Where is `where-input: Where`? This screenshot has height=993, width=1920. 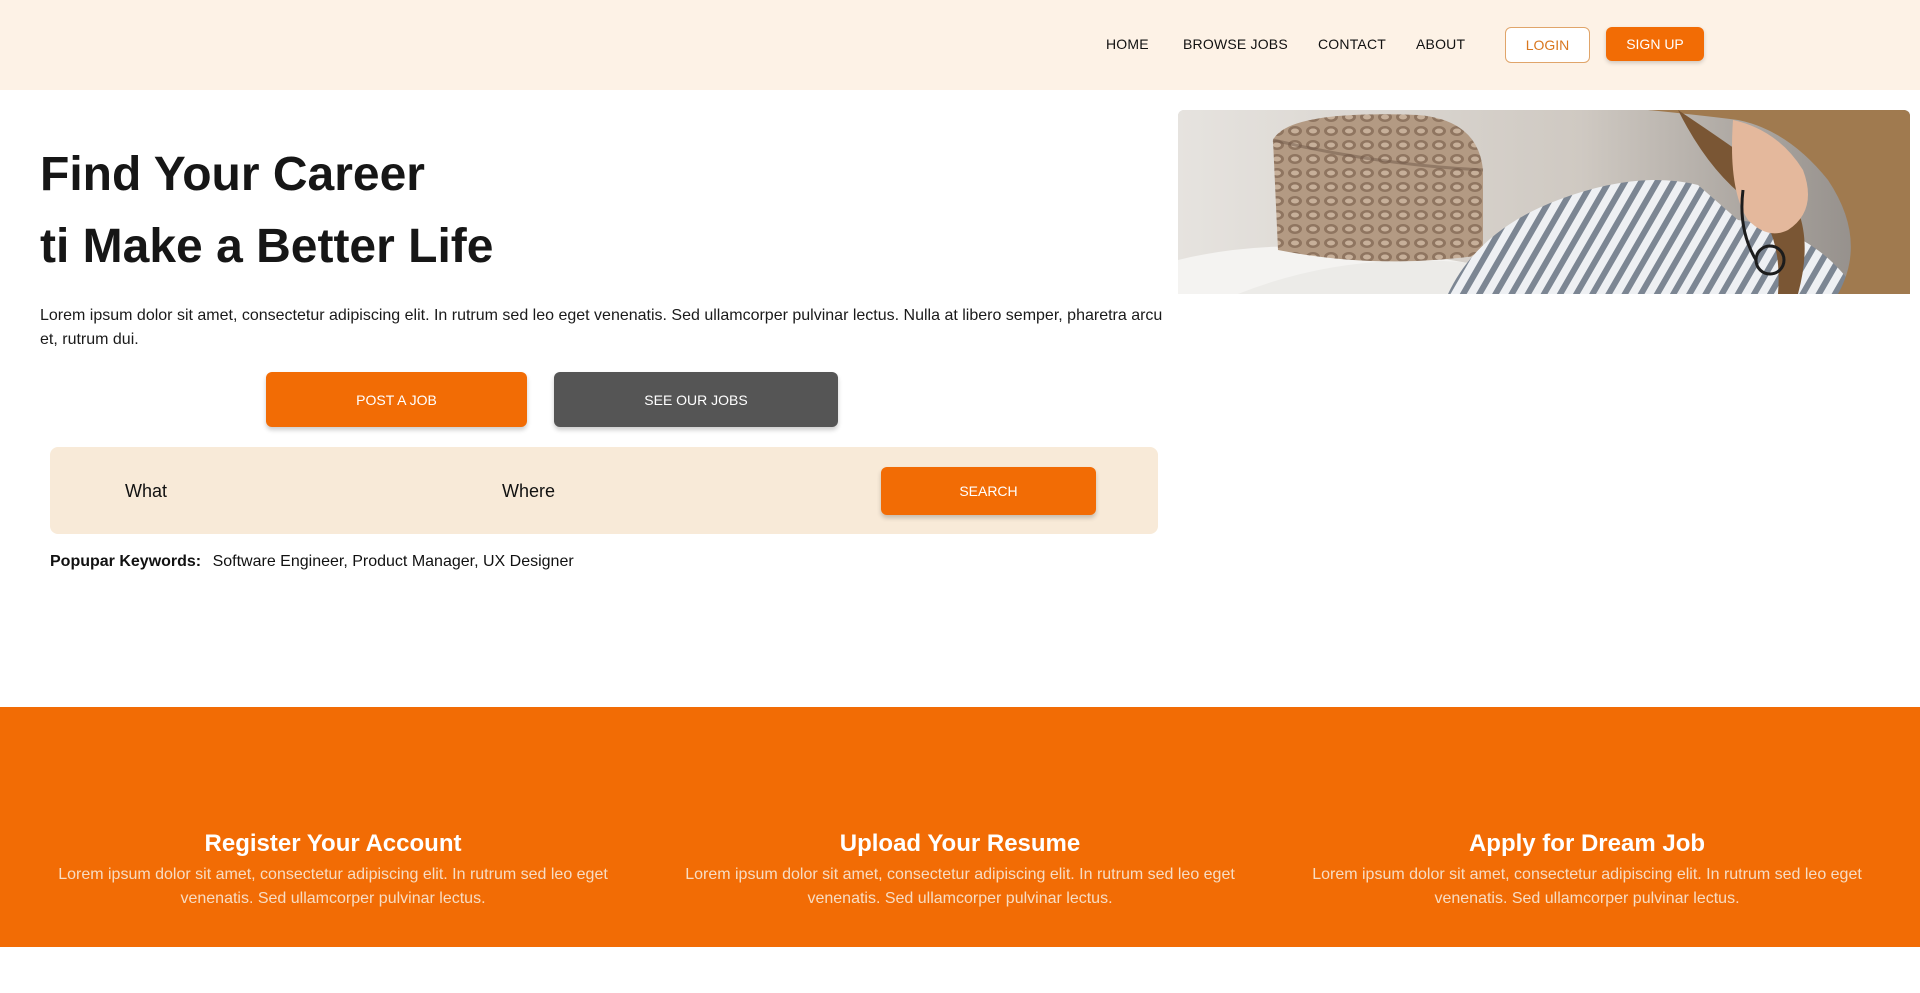
where-input: Where is located at coordinates (528, 491).